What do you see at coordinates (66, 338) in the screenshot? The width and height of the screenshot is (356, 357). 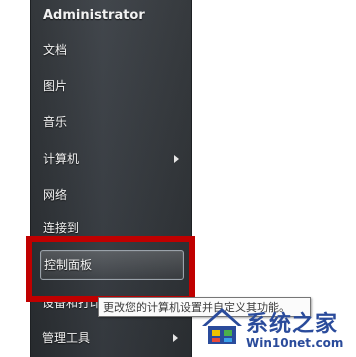 I see `menu-item-label: 管理工具` at bounding box center [66, 338].